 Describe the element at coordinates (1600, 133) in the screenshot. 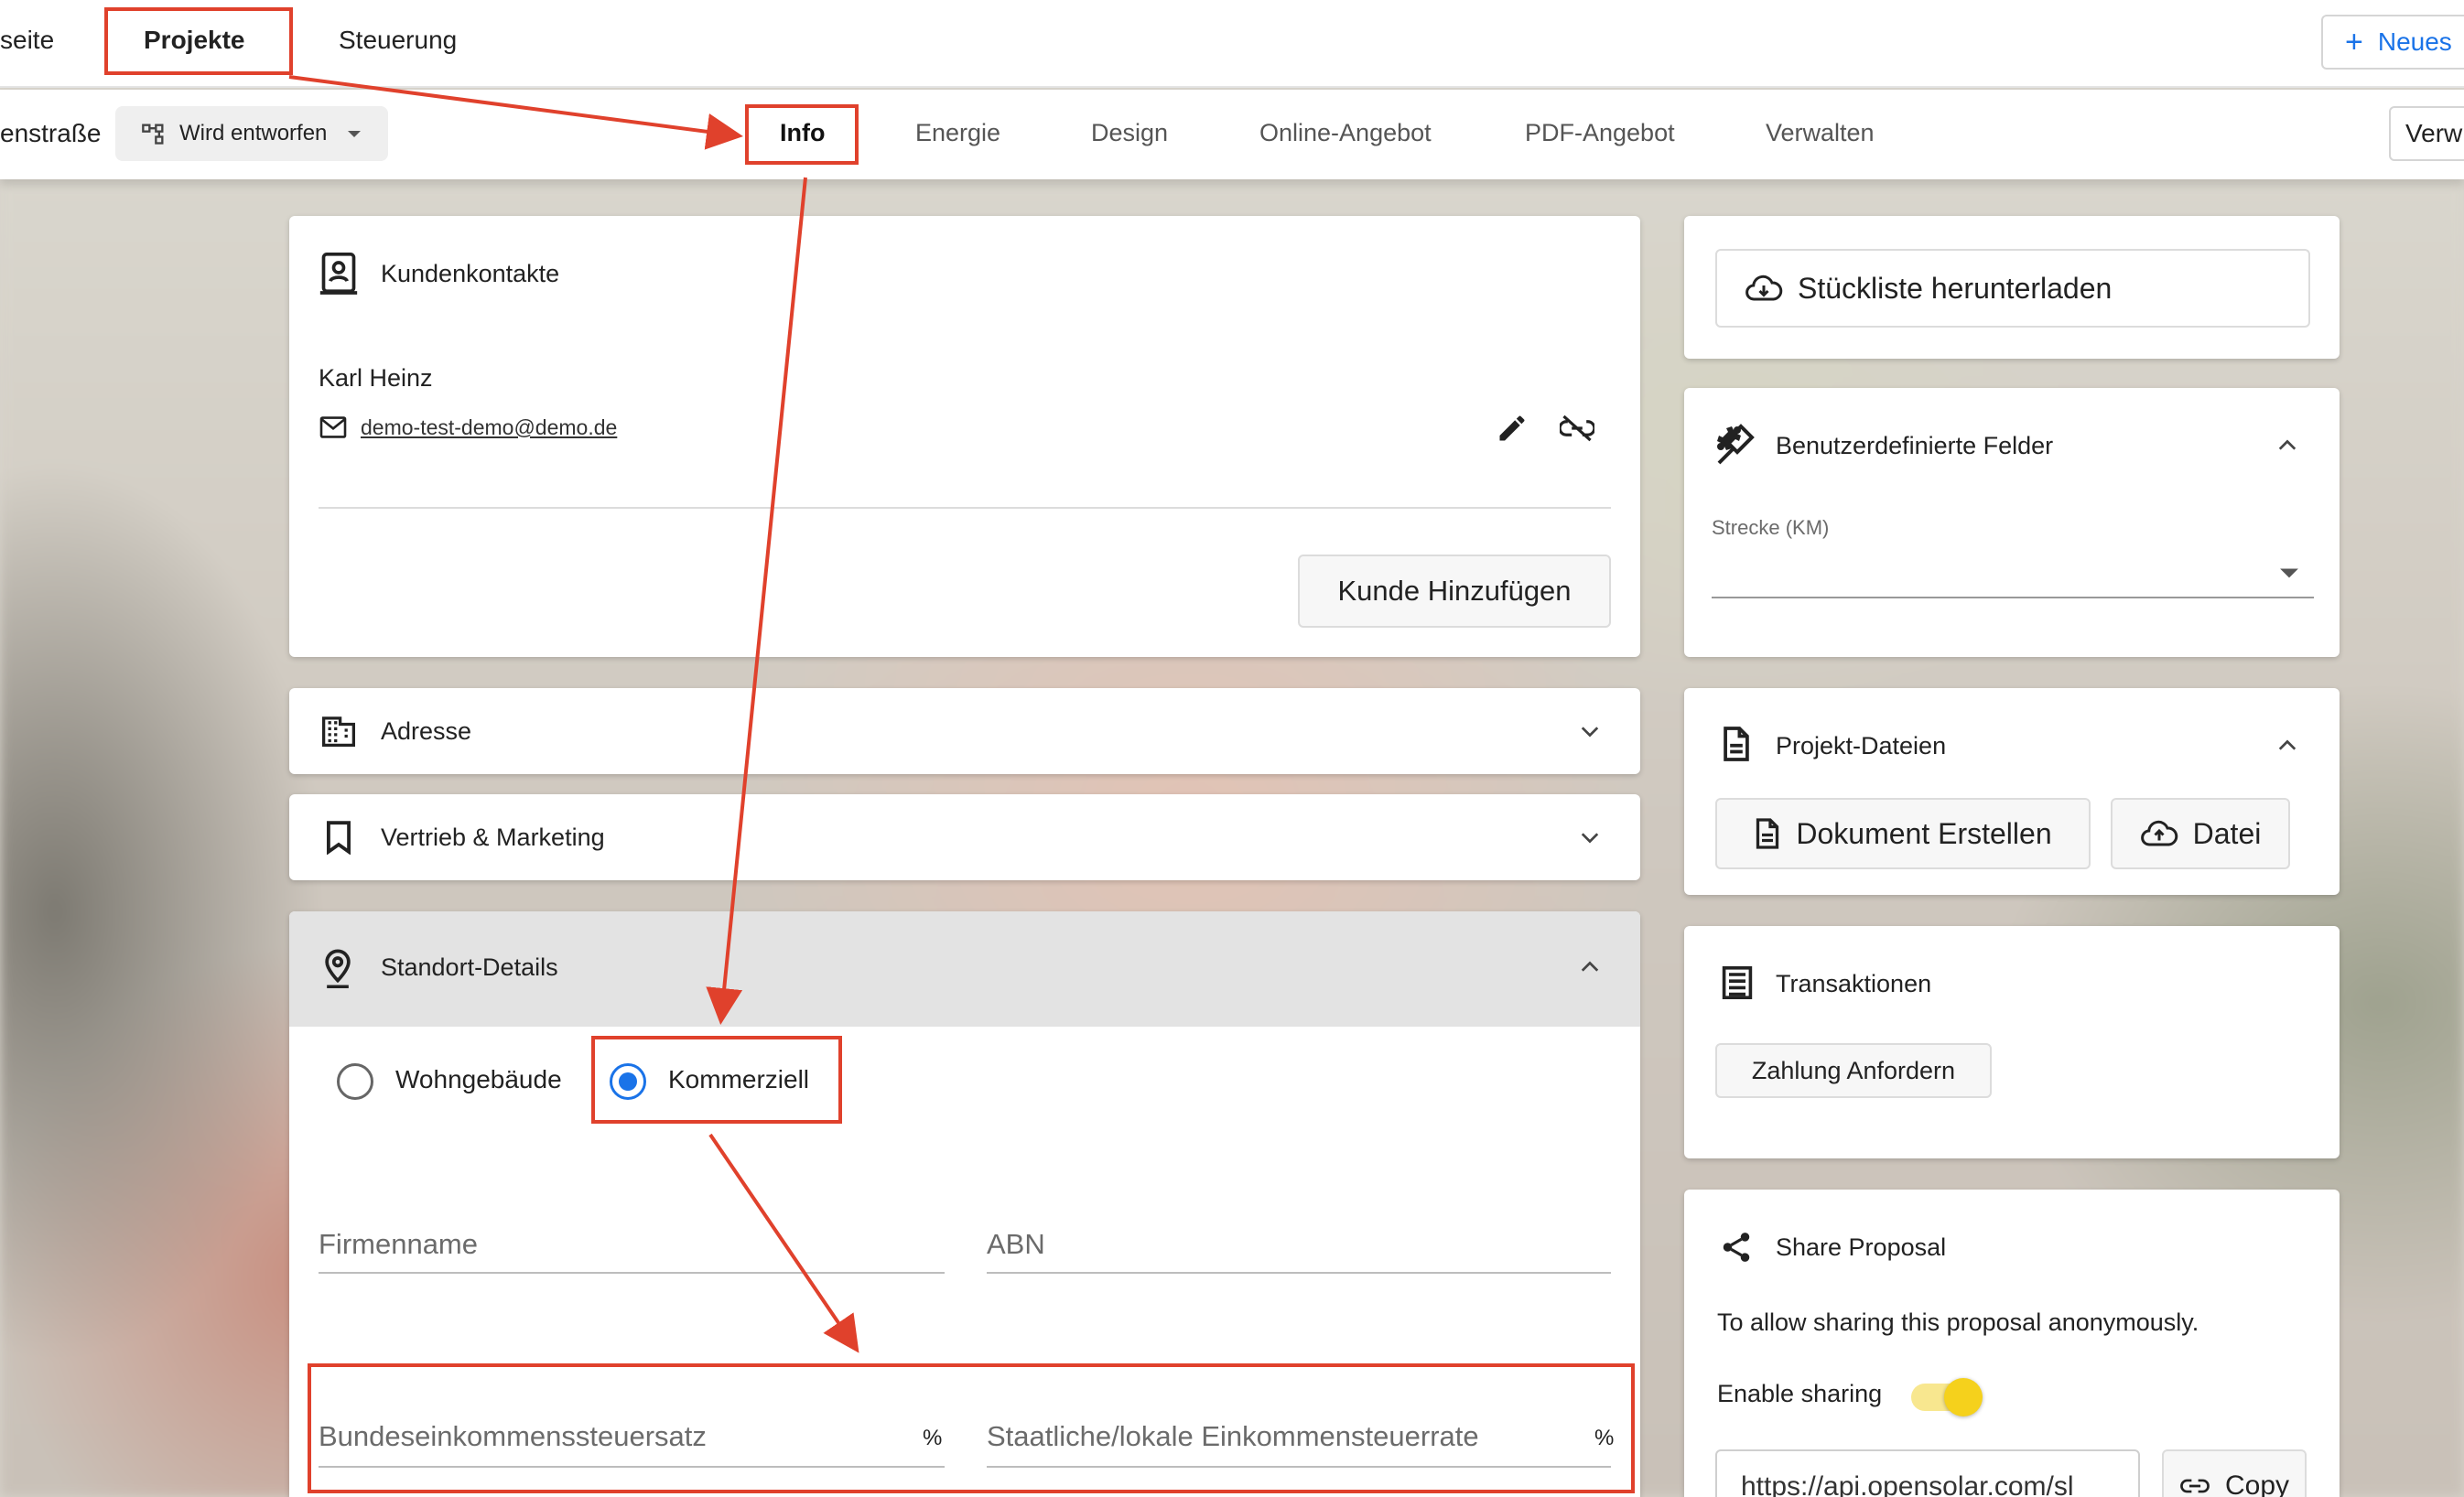

I see `tab-pdf-offer: PDF-Angebot` at that location.